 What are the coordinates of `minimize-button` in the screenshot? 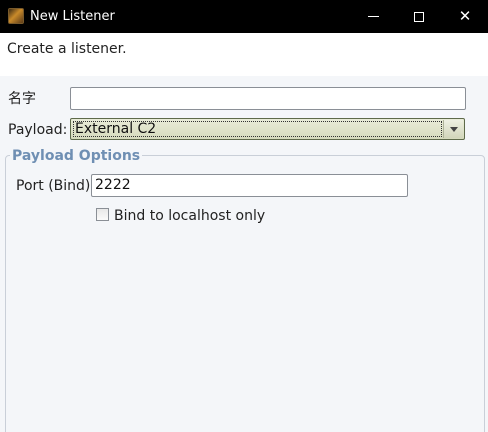 It's located at (373, 16).